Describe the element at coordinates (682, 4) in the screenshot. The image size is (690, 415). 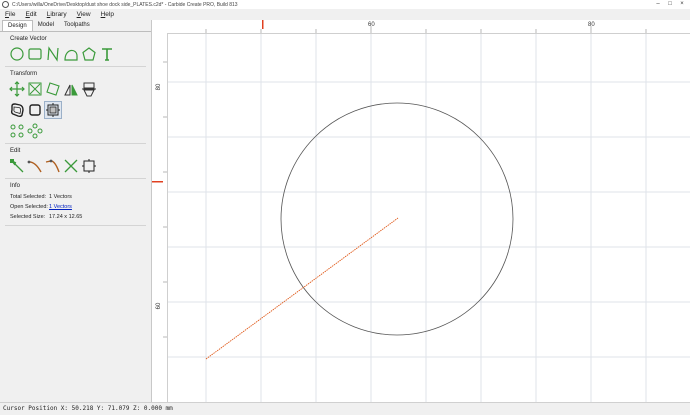
I see `close-icon: ×` at that location.